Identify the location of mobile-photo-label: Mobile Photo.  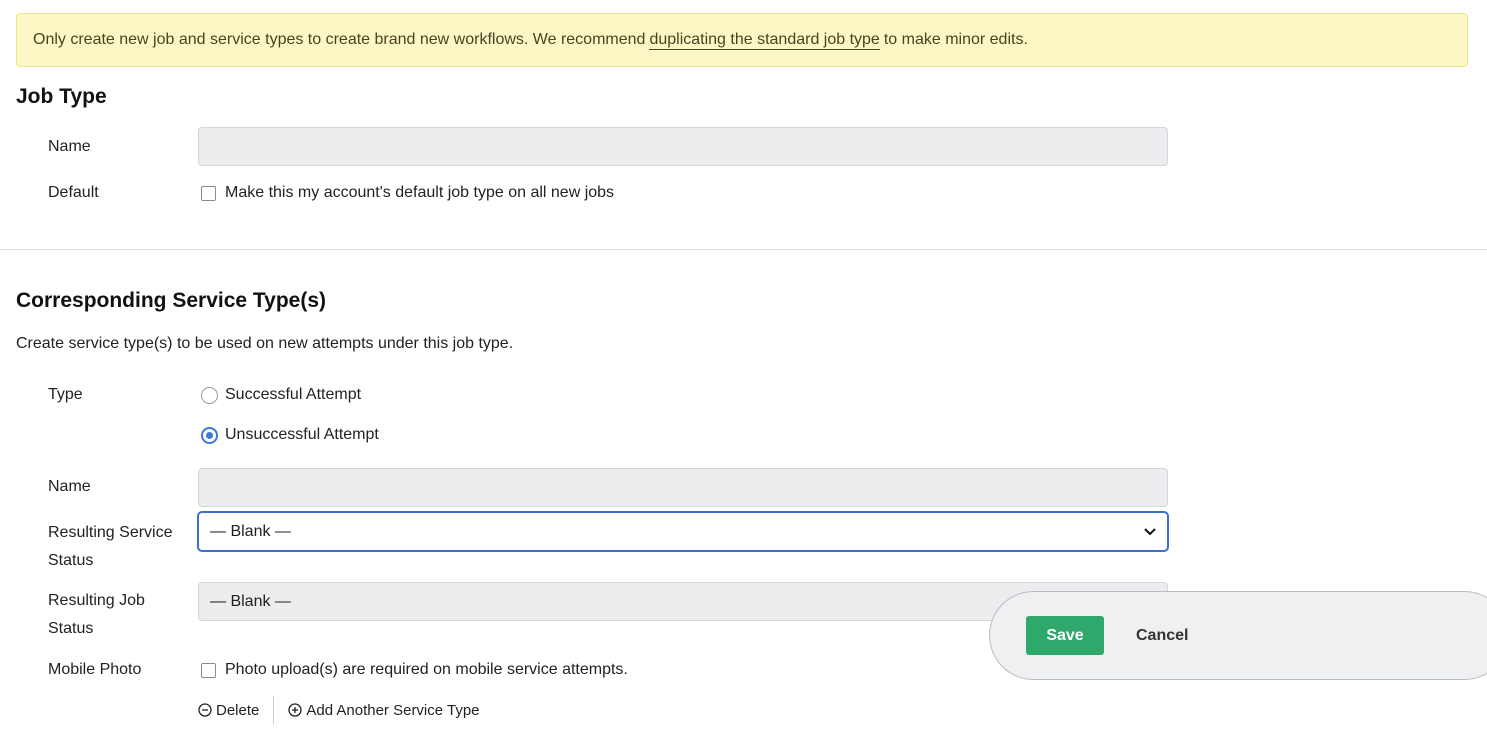
(95, 669).